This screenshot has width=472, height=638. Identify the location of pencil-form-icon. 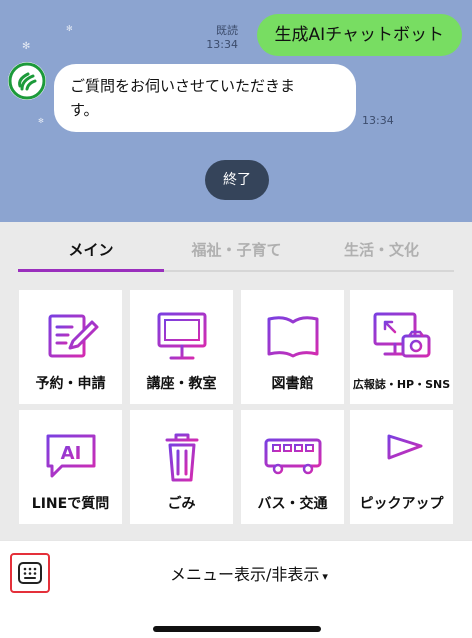
(73, 336).